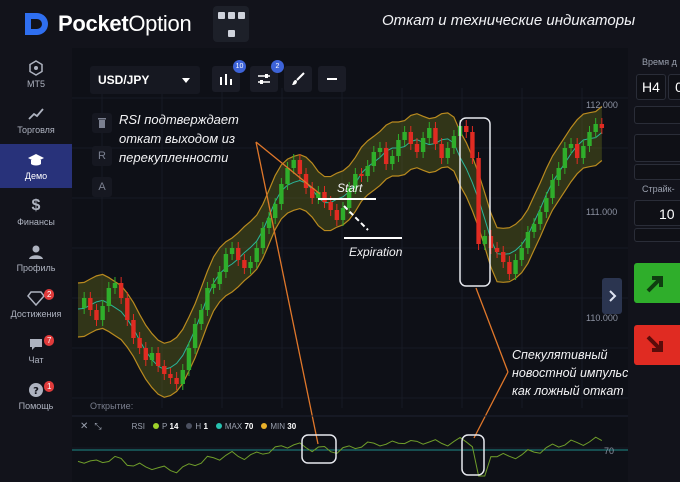 Image resolution: width=680 pixels, height=482 pixels. I want to click on timeframe-selector: H4, so click(651, 87).